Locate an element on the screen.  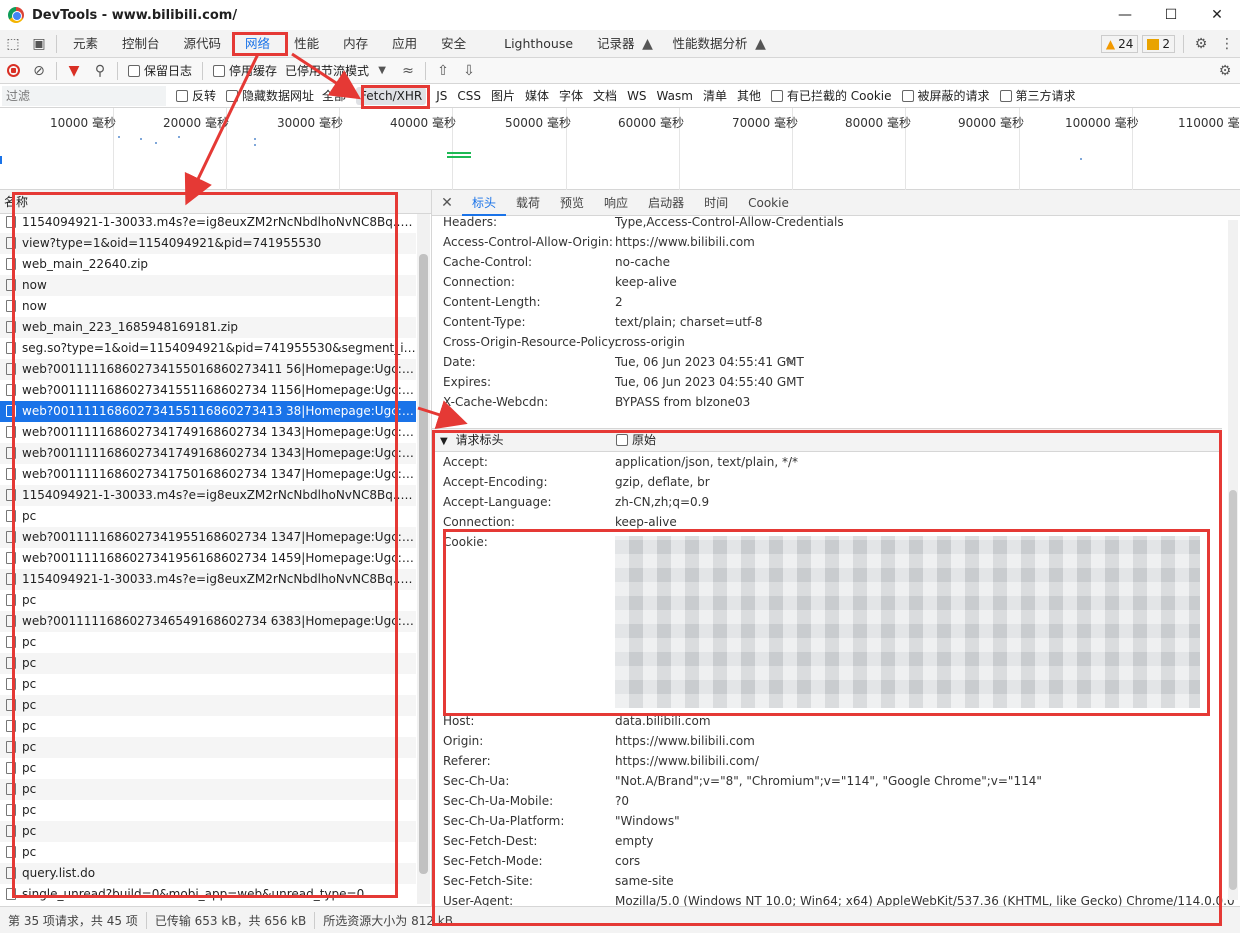
header-value: Tue, 06 Jun 2023 04:55:40 GMT is located at coordinates (709, 382).